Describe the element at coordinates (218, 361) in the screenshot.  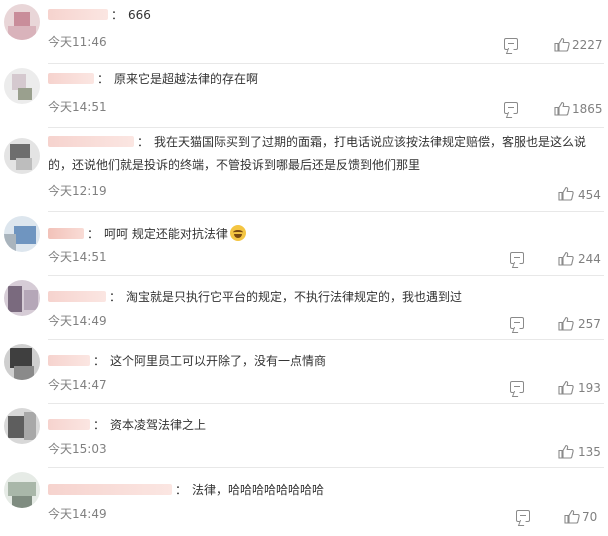
I see `comment-text: 这个阿里员工可以开除了，没有一点情商` at that location.